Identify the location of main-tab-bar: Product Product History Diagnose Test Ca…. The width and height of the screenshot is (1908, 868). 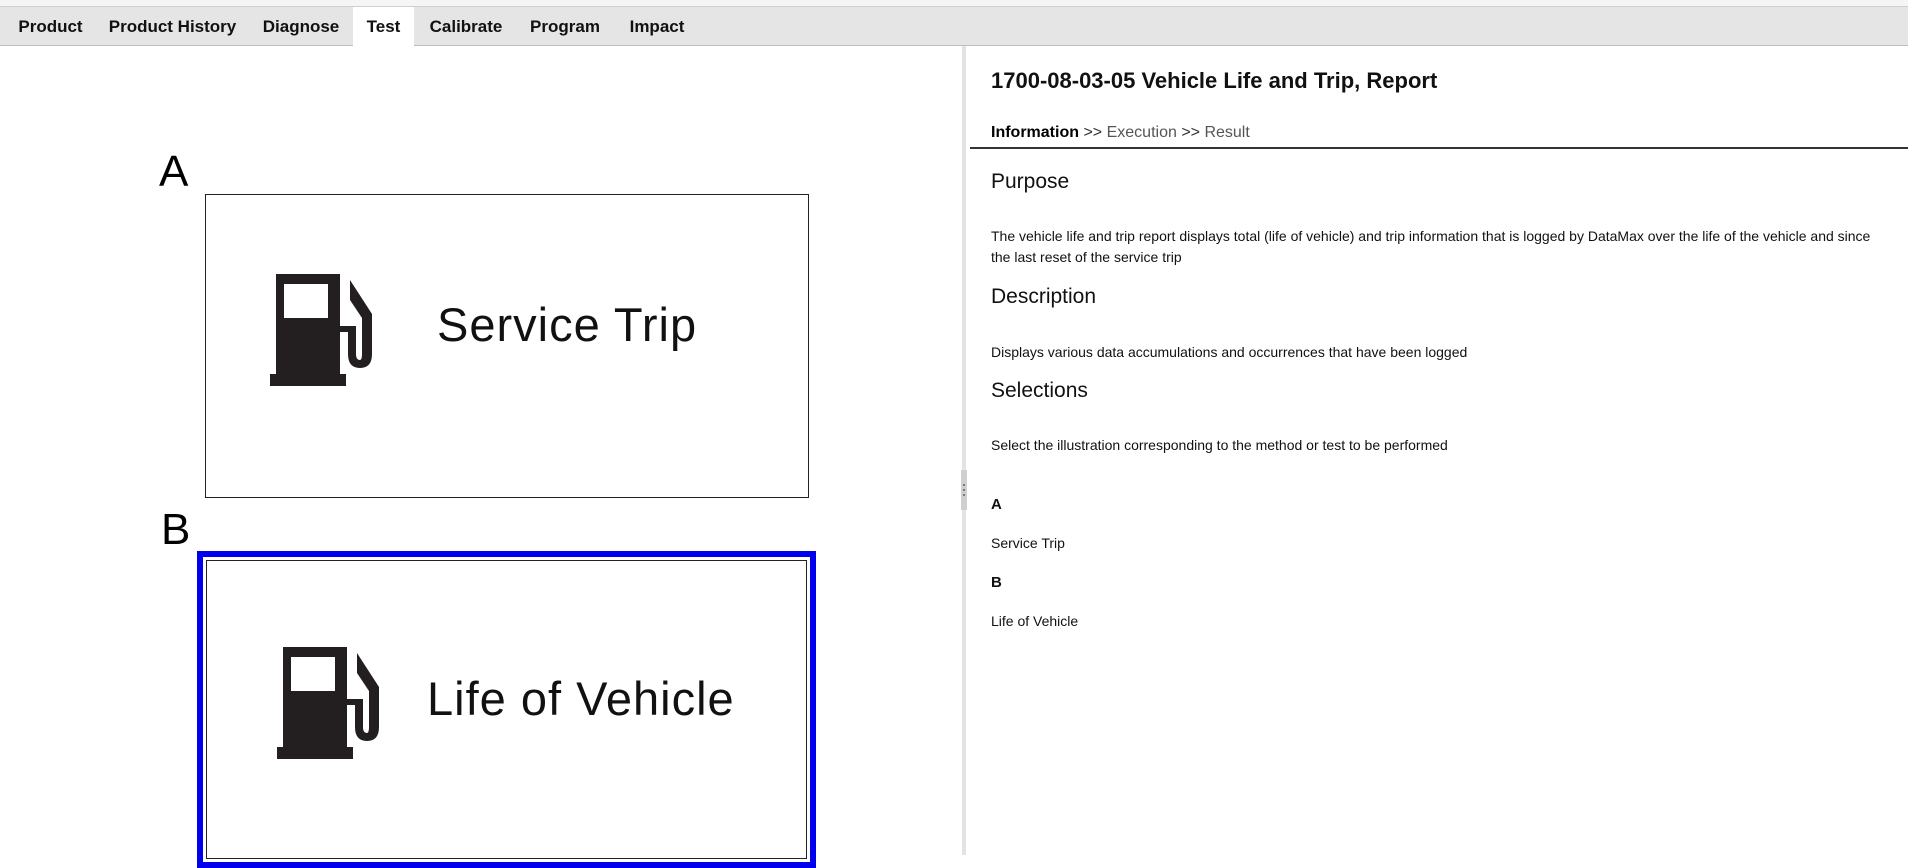
(954, 26).